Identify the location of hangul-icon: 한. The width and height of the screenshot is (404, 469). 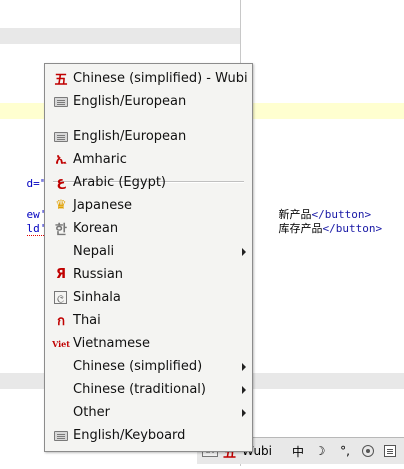
(61, 229).